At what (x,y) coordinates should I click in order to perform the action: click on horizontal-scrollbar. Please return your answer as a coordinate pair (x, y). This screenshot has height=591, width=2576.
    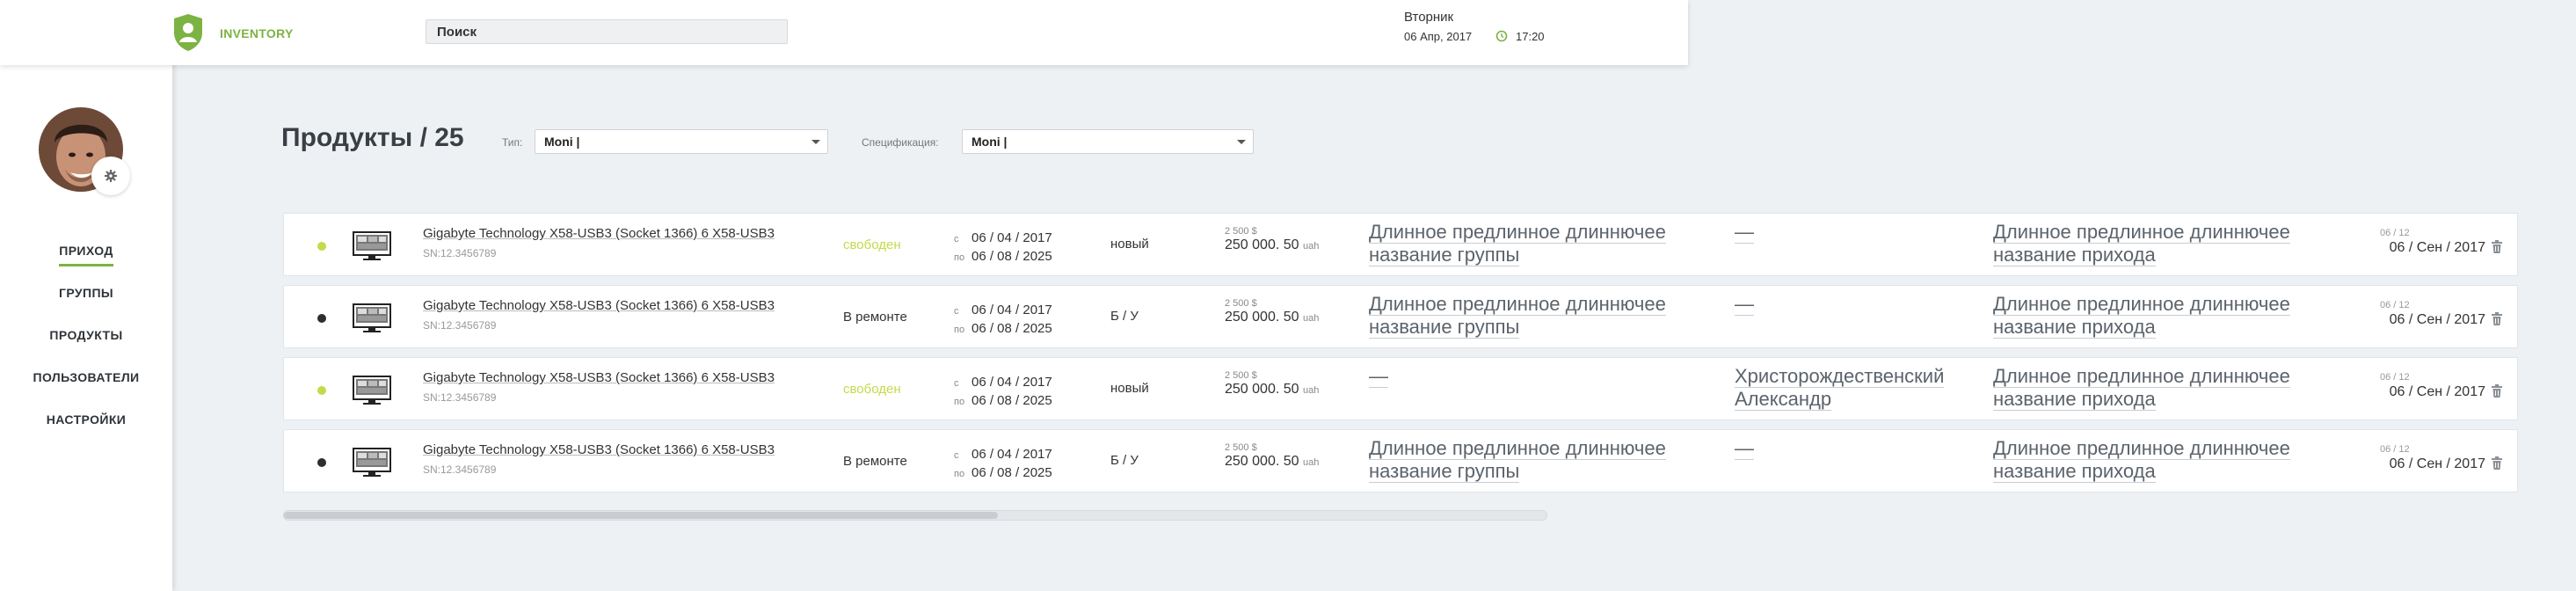
    Looking at the image, I should click on (915, 516).